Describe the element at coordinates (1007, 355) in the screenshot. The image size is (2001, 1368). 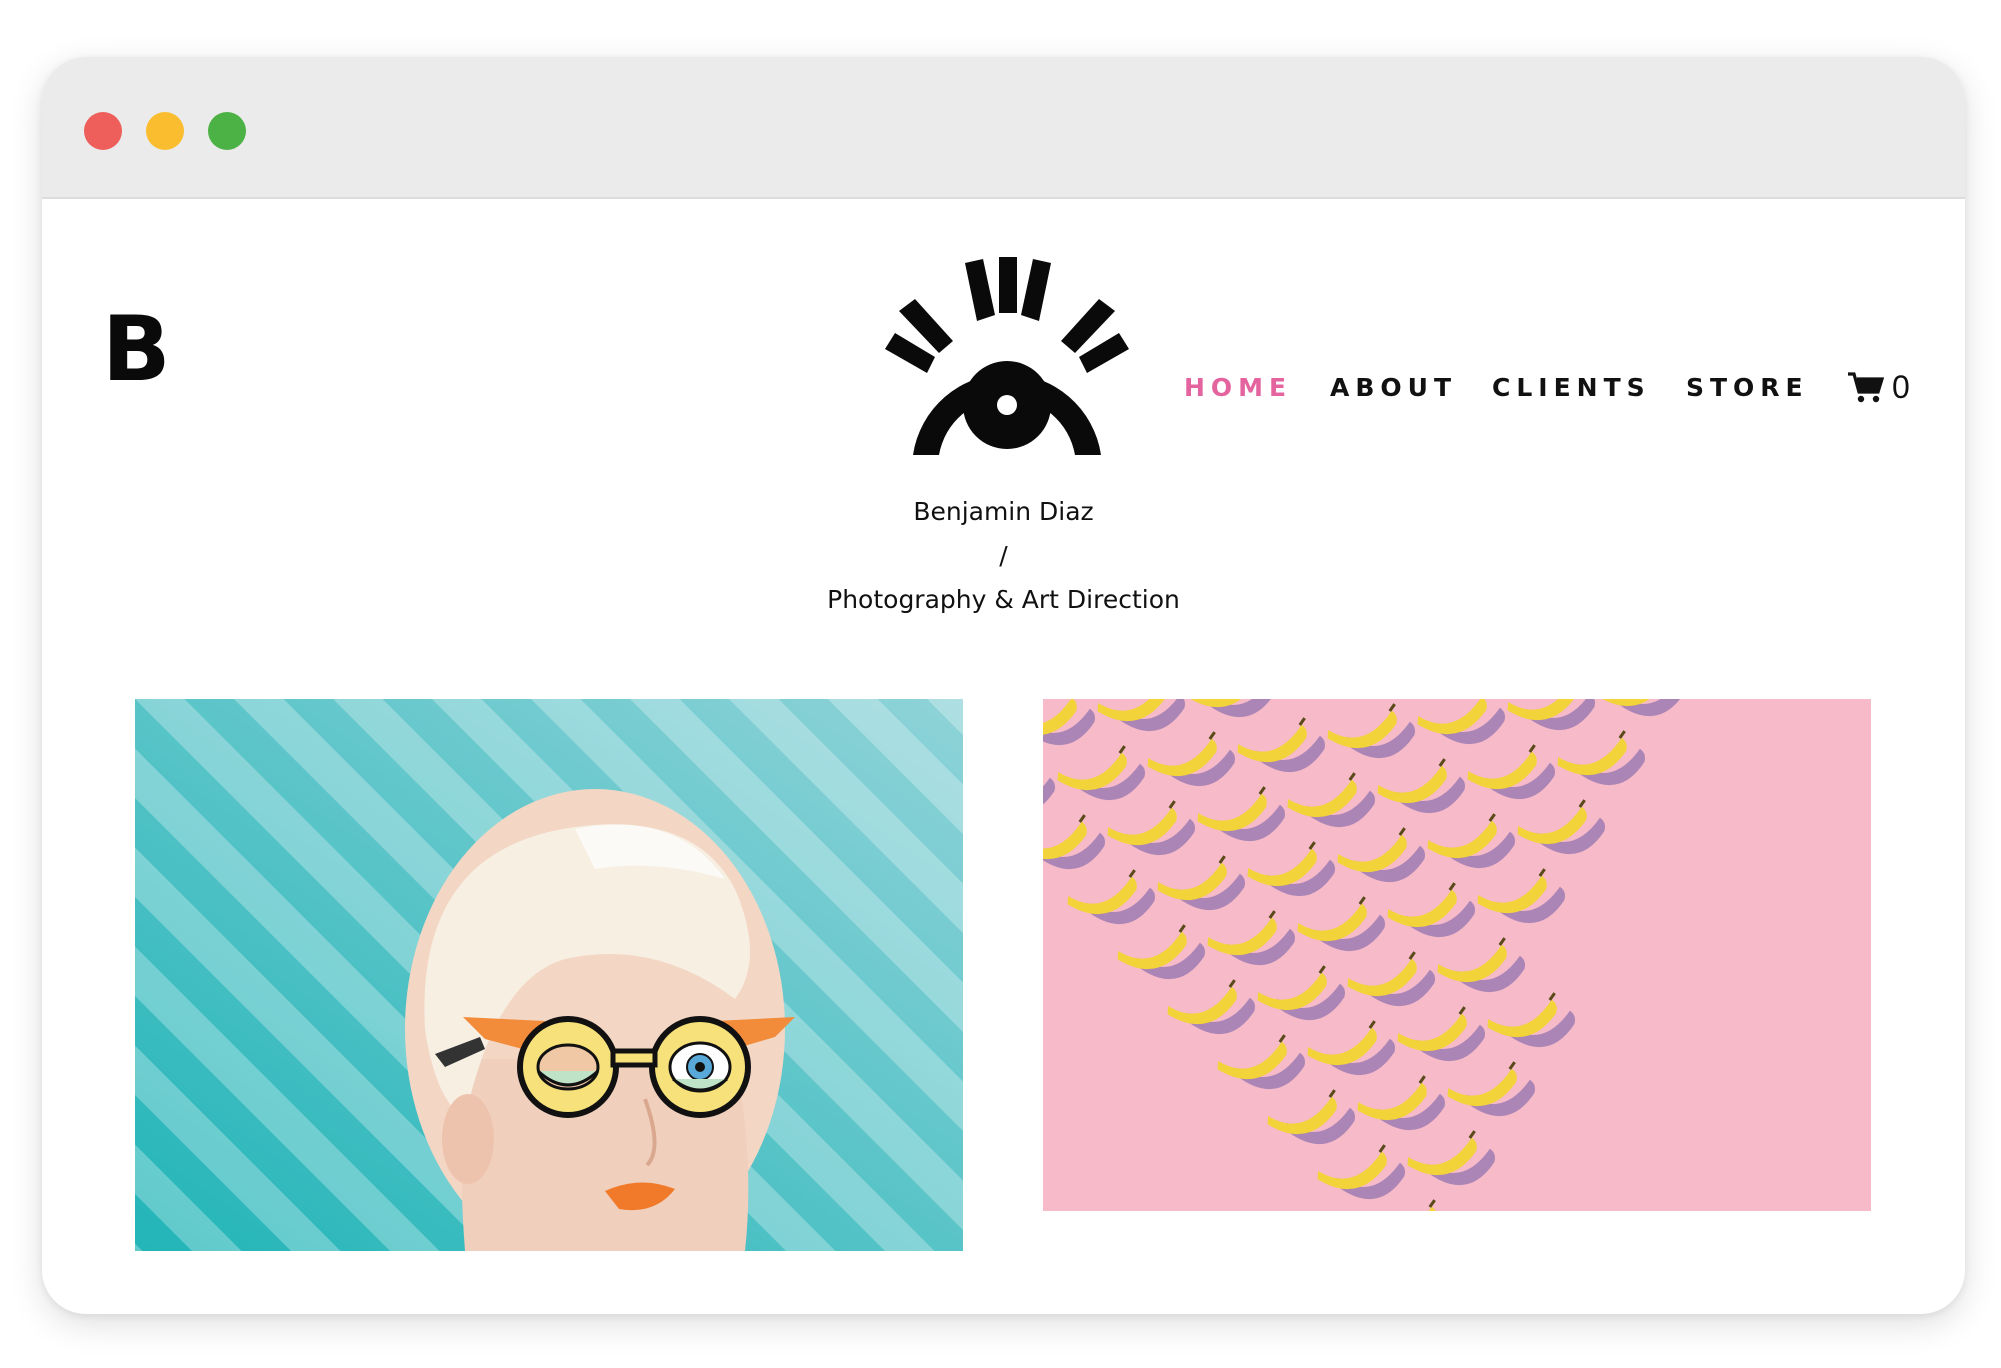
I see `eye-logo-icon` at that location.